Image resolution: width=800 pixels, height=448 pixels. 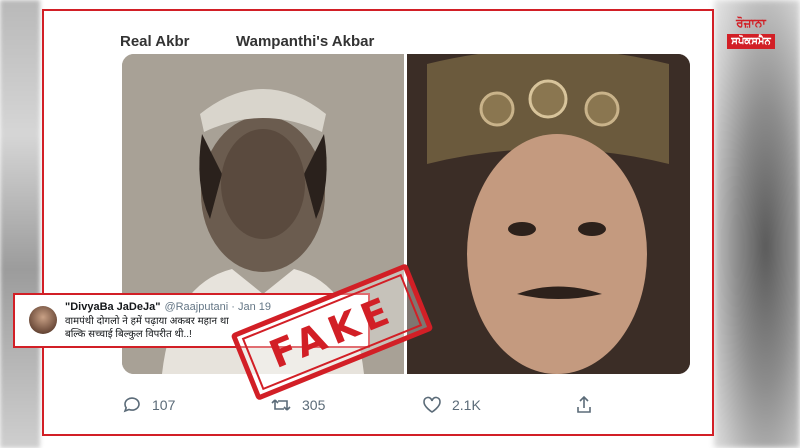 I want to click on reply-count: 107, so click(x=164, y=405).